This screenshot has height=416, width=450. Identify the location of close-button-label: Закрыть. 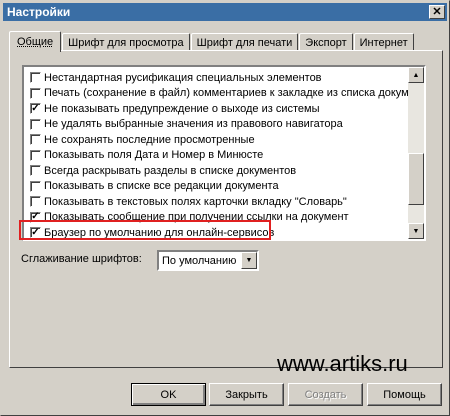
(246, 394).